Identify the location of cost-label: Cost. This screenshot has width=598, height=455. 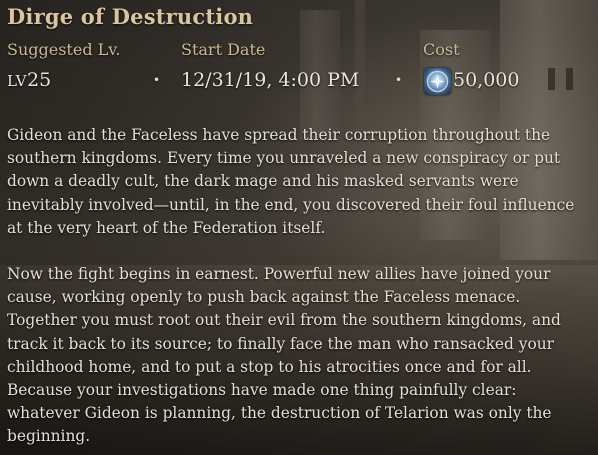
(441, 49).